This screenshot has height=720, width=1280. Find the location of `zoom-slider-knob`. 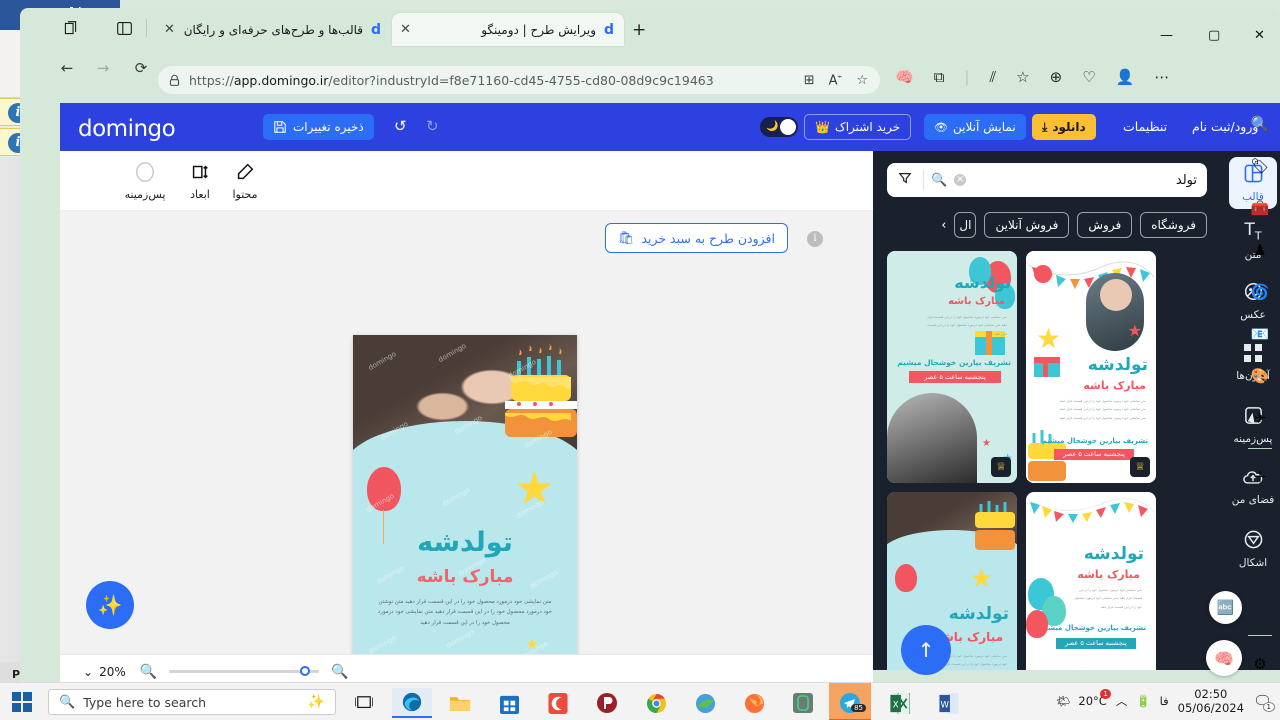

zoom-slider-knob is located at coordinates (305, 671).